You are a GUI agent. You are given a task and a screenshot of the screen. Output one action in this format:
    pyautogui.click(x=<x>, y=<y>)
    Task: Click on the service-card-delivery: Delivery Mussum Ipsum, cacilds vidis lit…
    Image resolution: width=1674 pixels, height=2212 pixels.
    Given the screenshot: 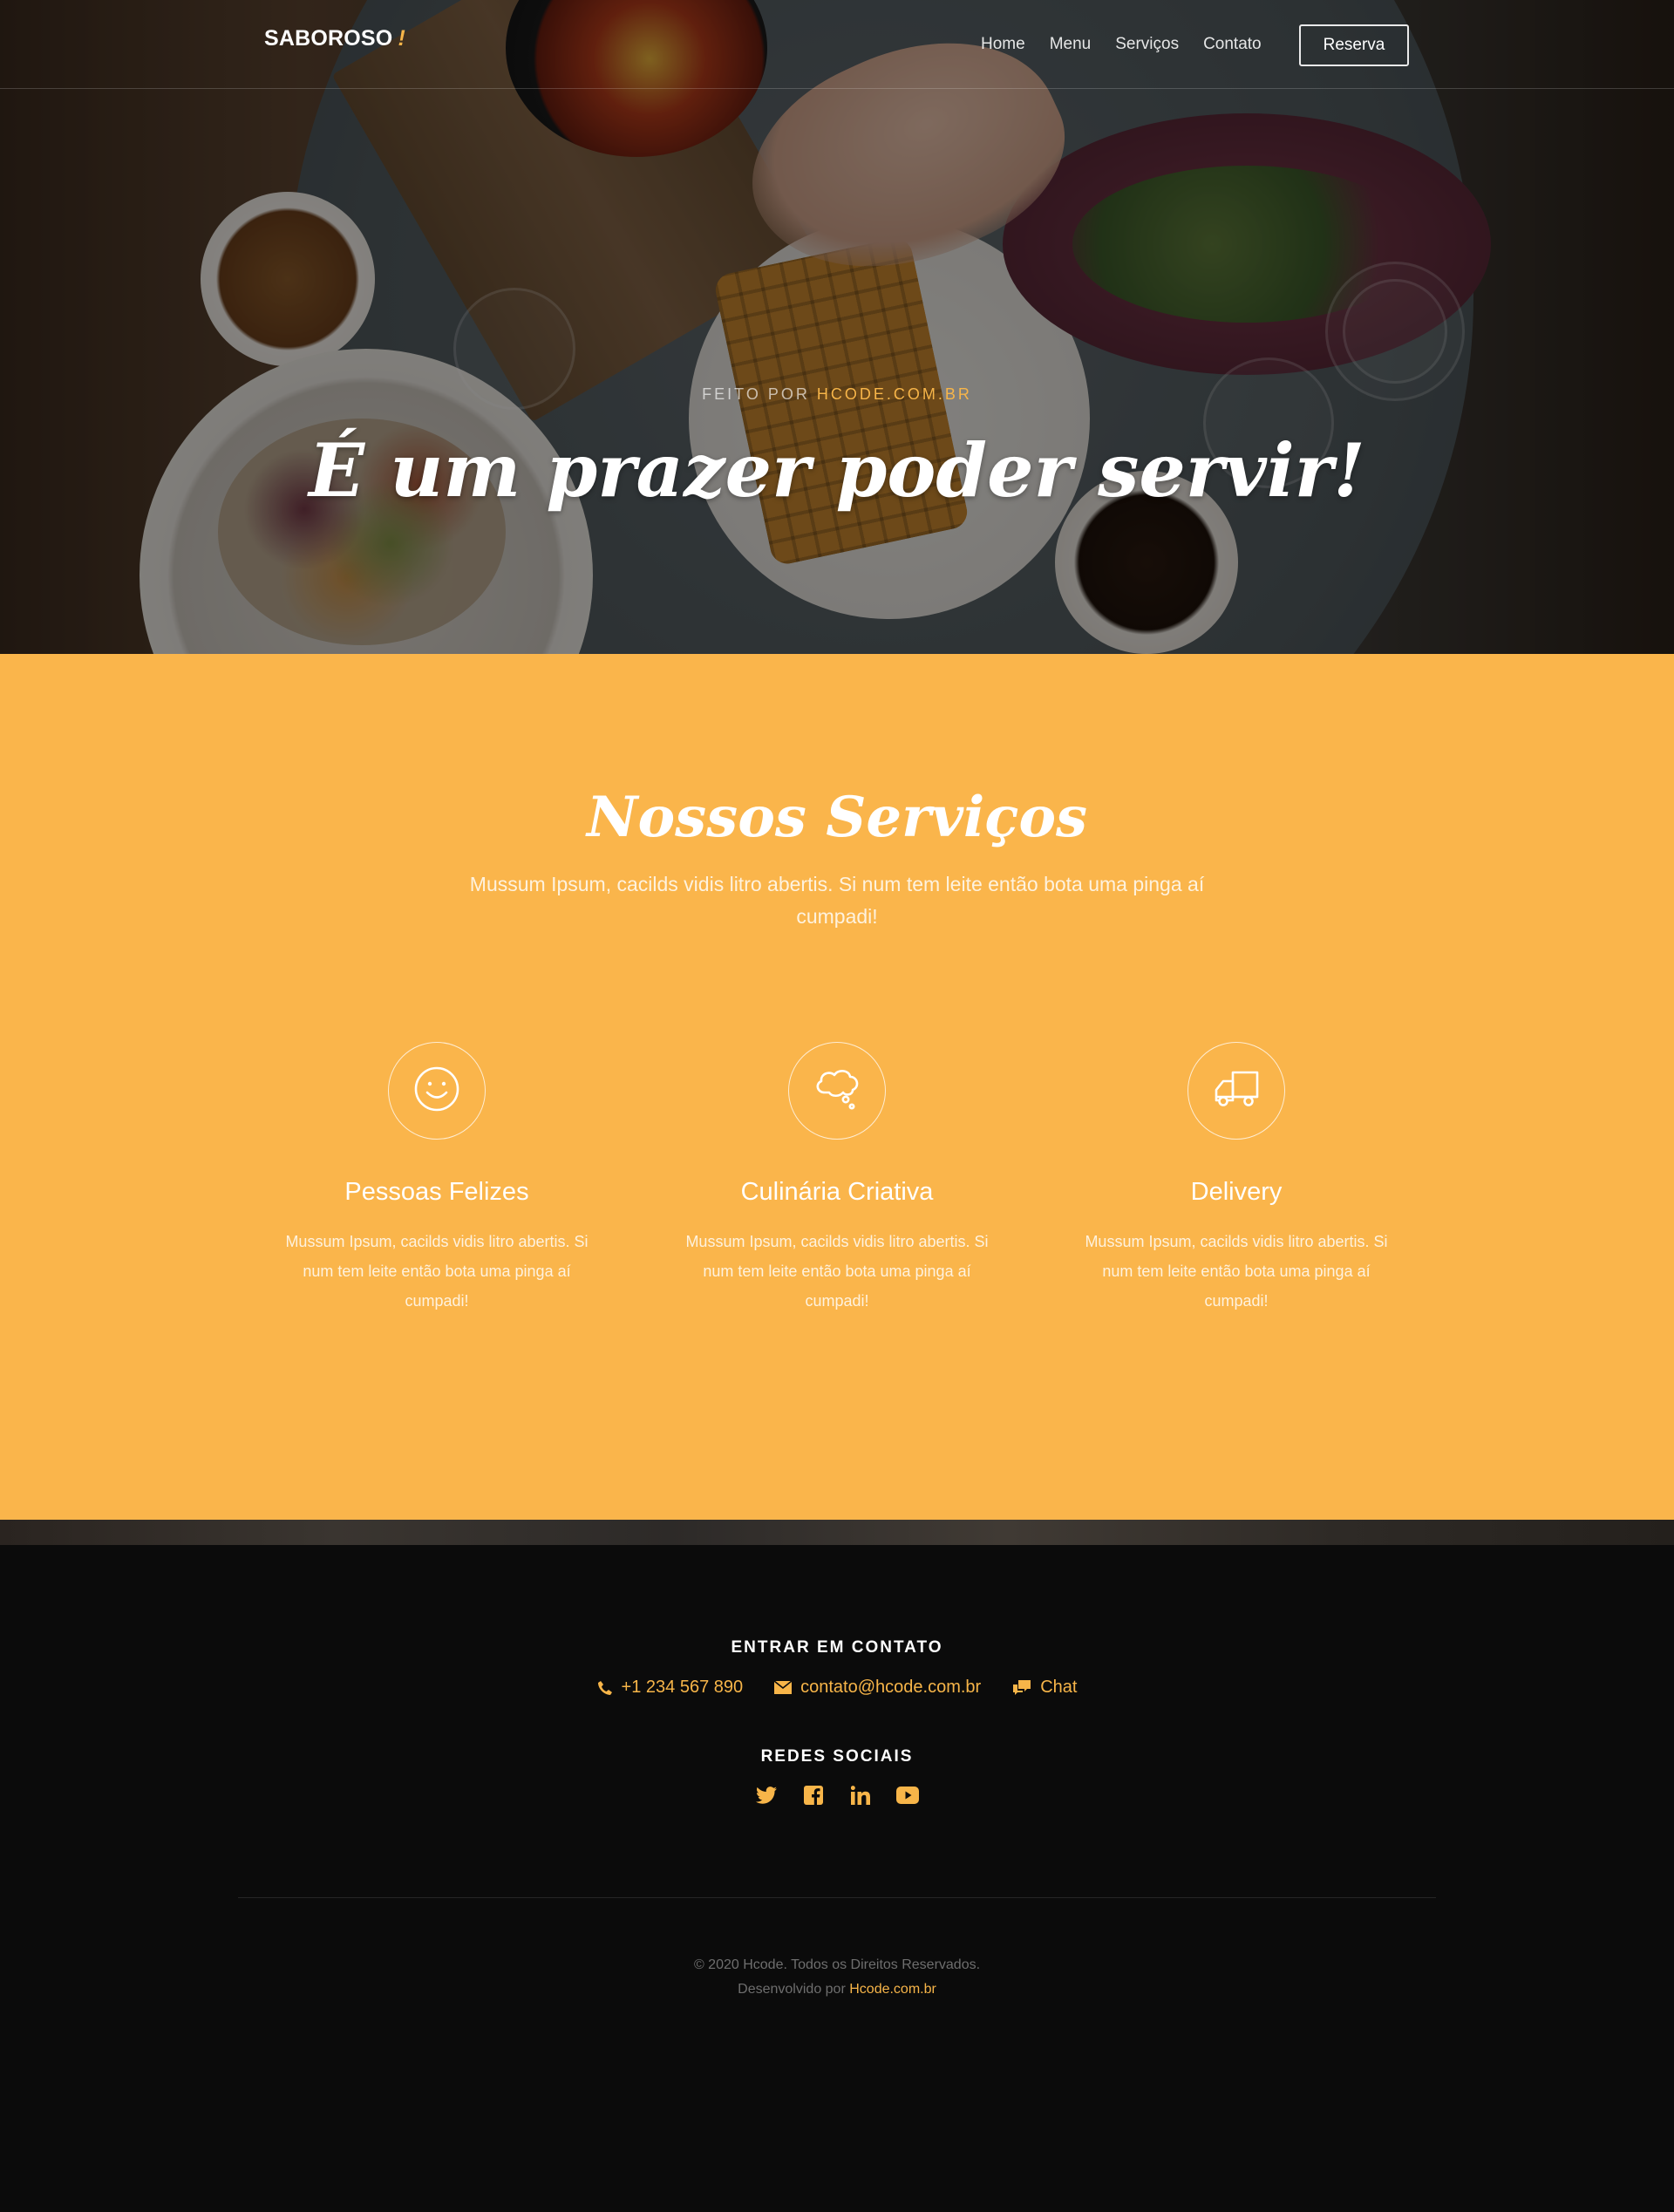 What is the action you would take?
    pyautogui.click(x=1236, y=1179)
    